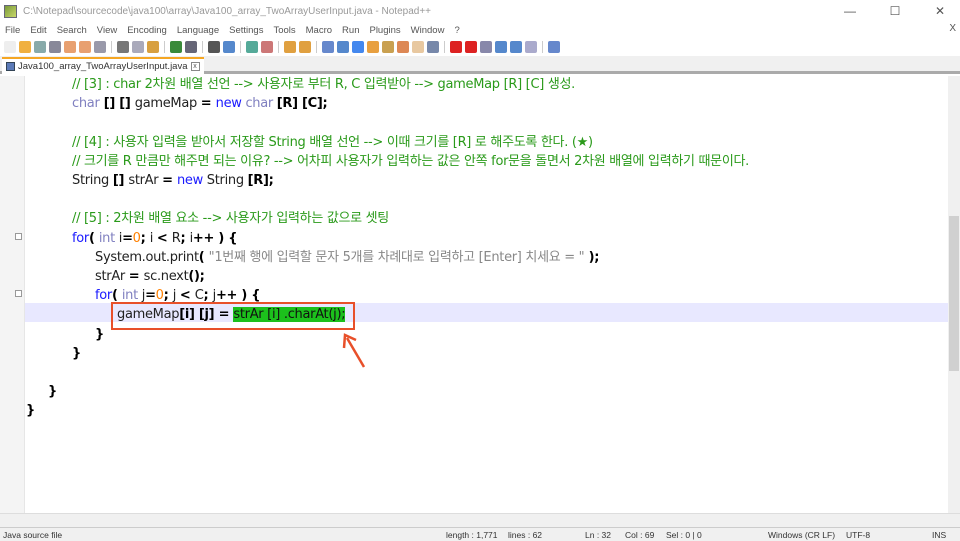 This screenshot has height=541, width=960. What do you see at coordinates (952, 28) in the screenshot?
I see `close-document-button: X` at bounding box center [952, 28].